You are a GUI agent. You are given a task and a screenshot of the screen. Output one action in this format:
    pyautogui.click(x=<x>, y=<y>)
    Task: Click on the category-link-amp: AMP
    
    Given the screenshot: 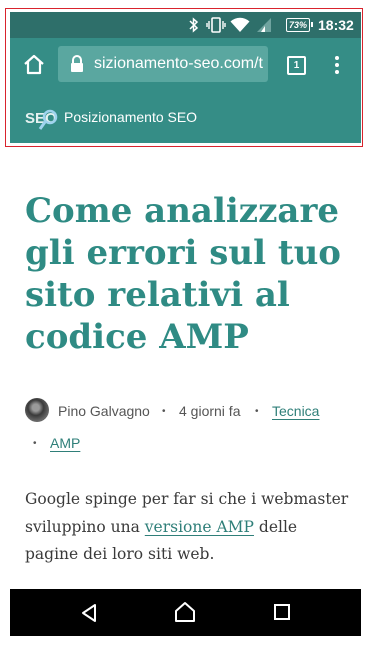 What is the action you would take?
    pyautogui.click(x=65, y=443)
    